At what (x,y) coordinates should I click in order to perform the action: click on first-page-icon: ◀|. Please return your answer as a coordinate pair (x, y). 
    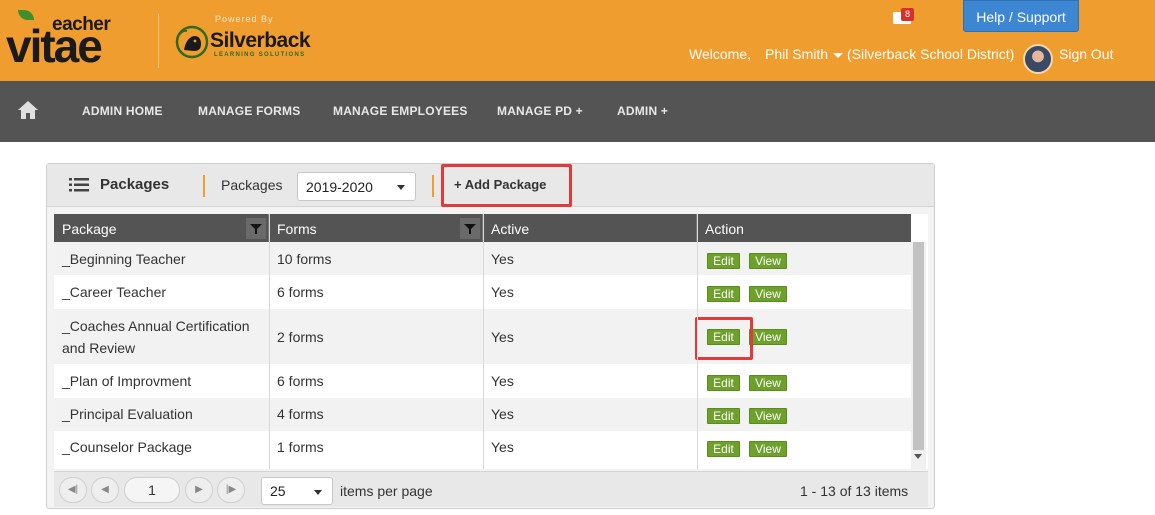
    Looking at the image, I should click on (73, 490).